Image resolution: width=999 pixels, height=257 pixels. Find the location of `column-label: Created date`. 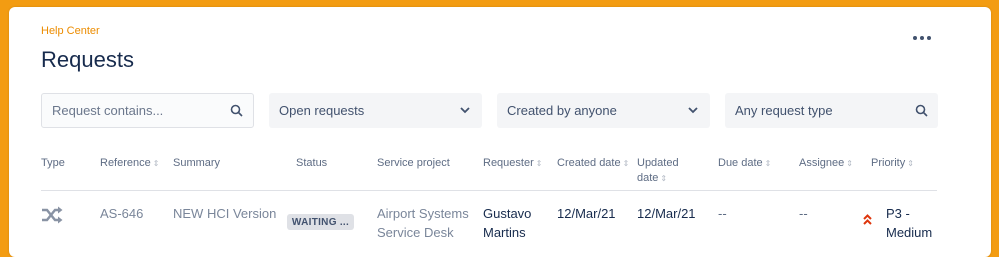

column-label: Created date is located at coordinates (589, 163).